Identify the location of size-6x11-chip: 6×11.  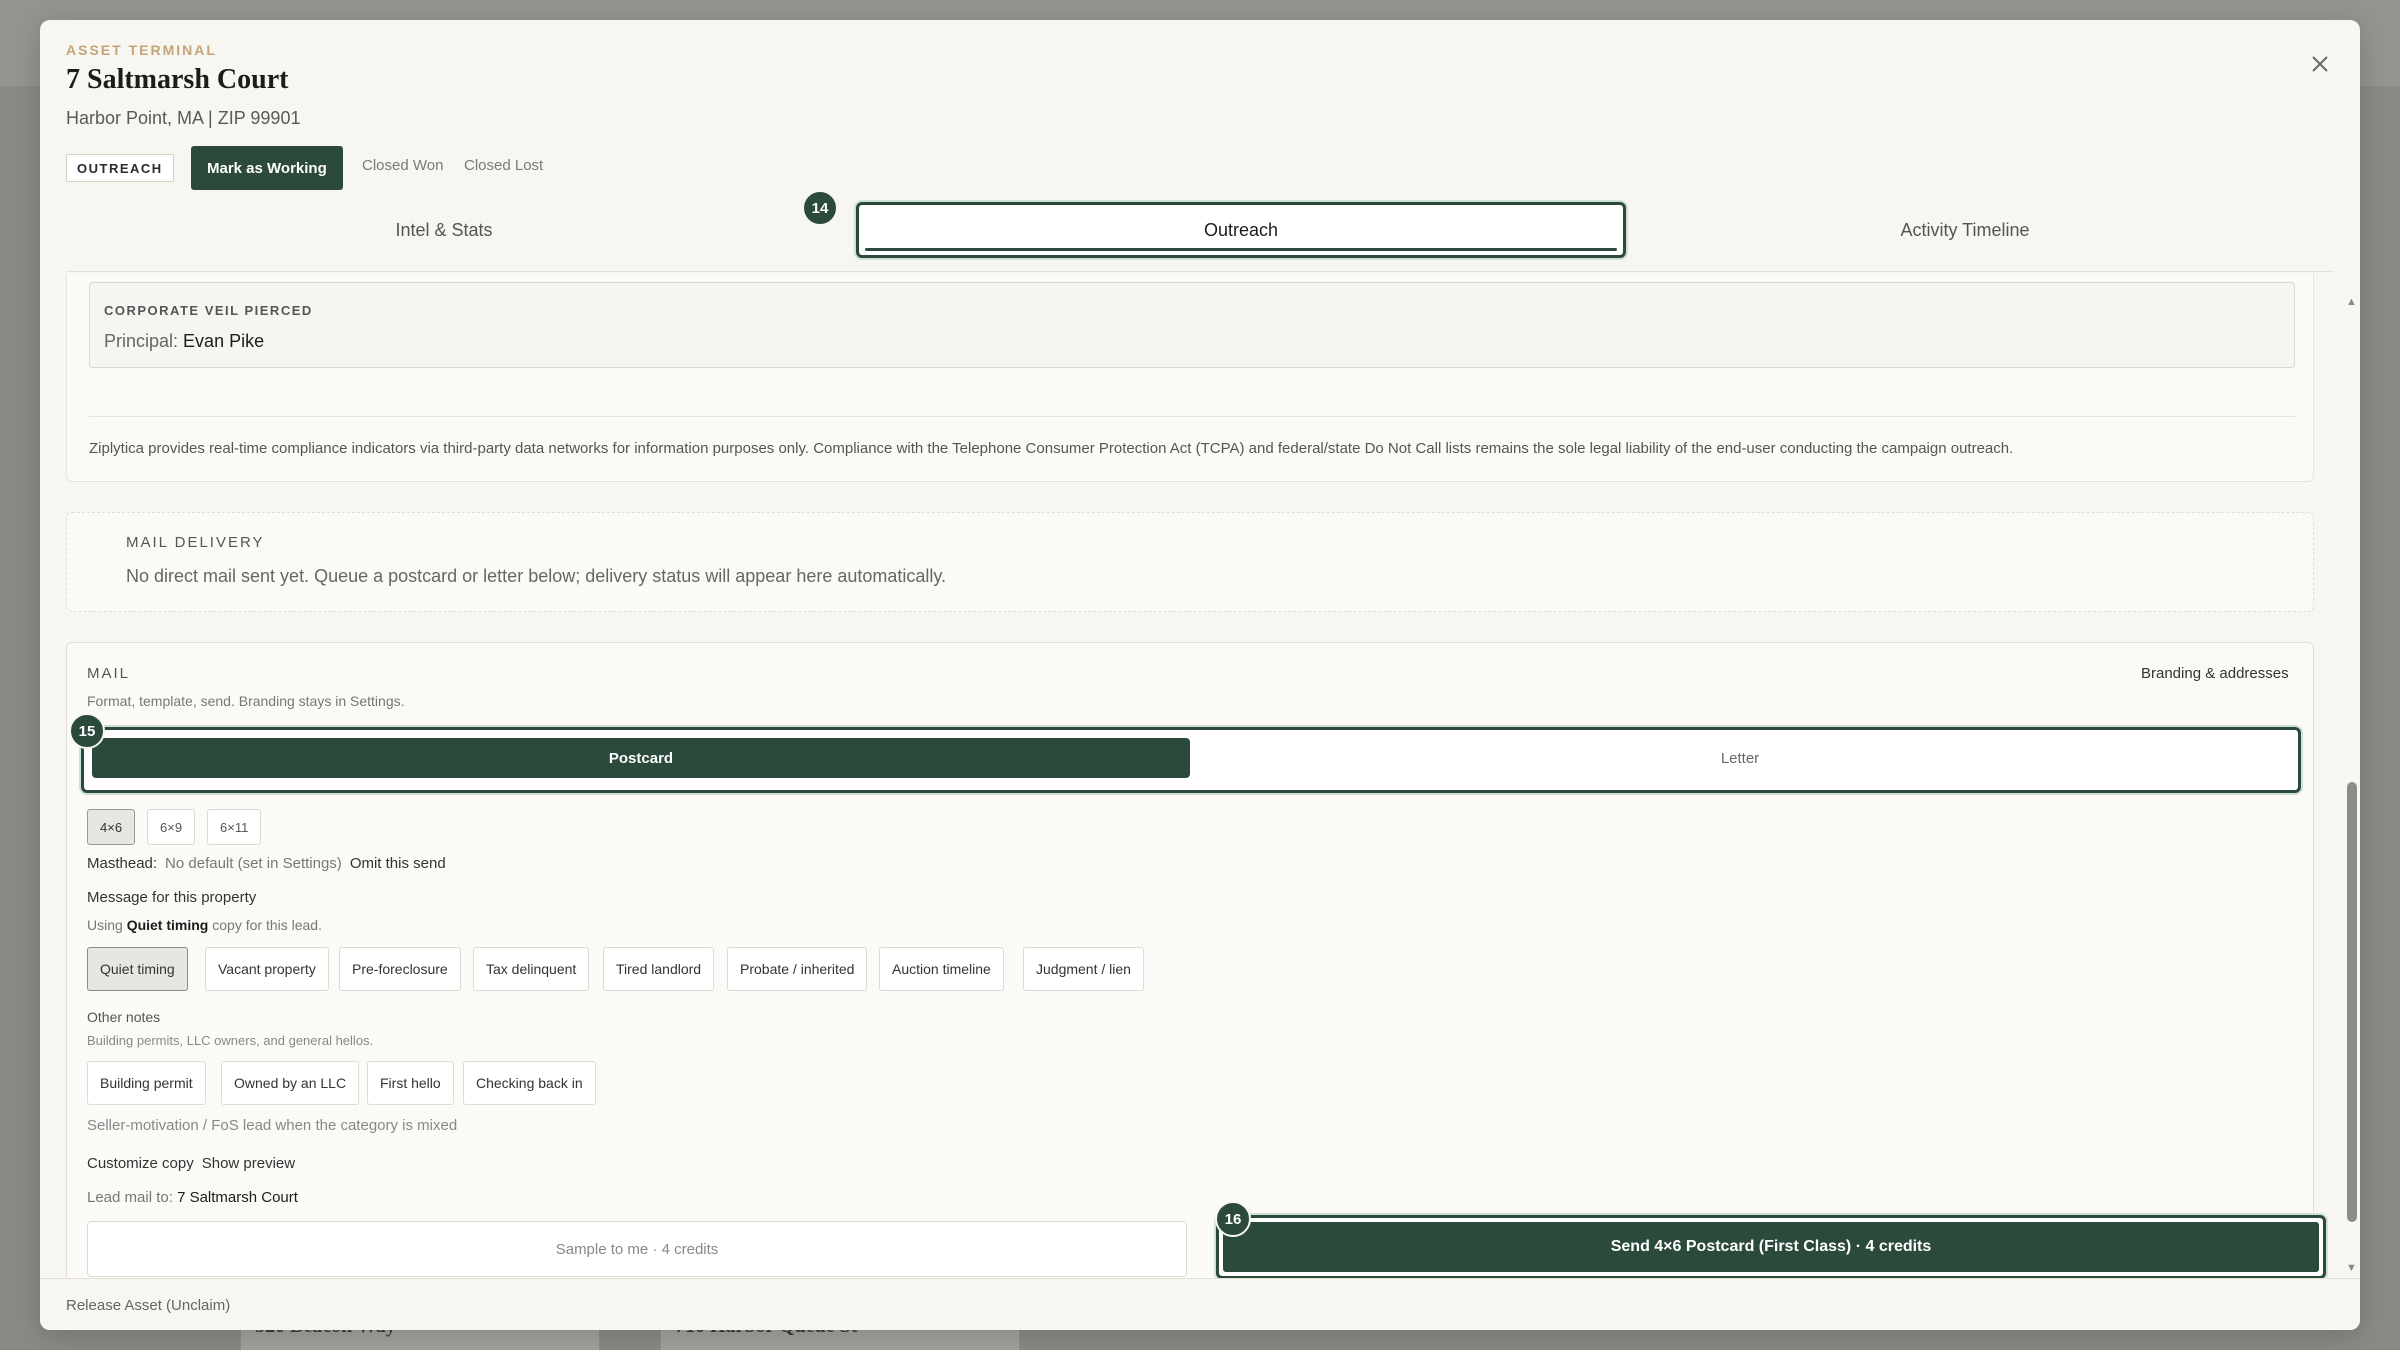
(234, 827).